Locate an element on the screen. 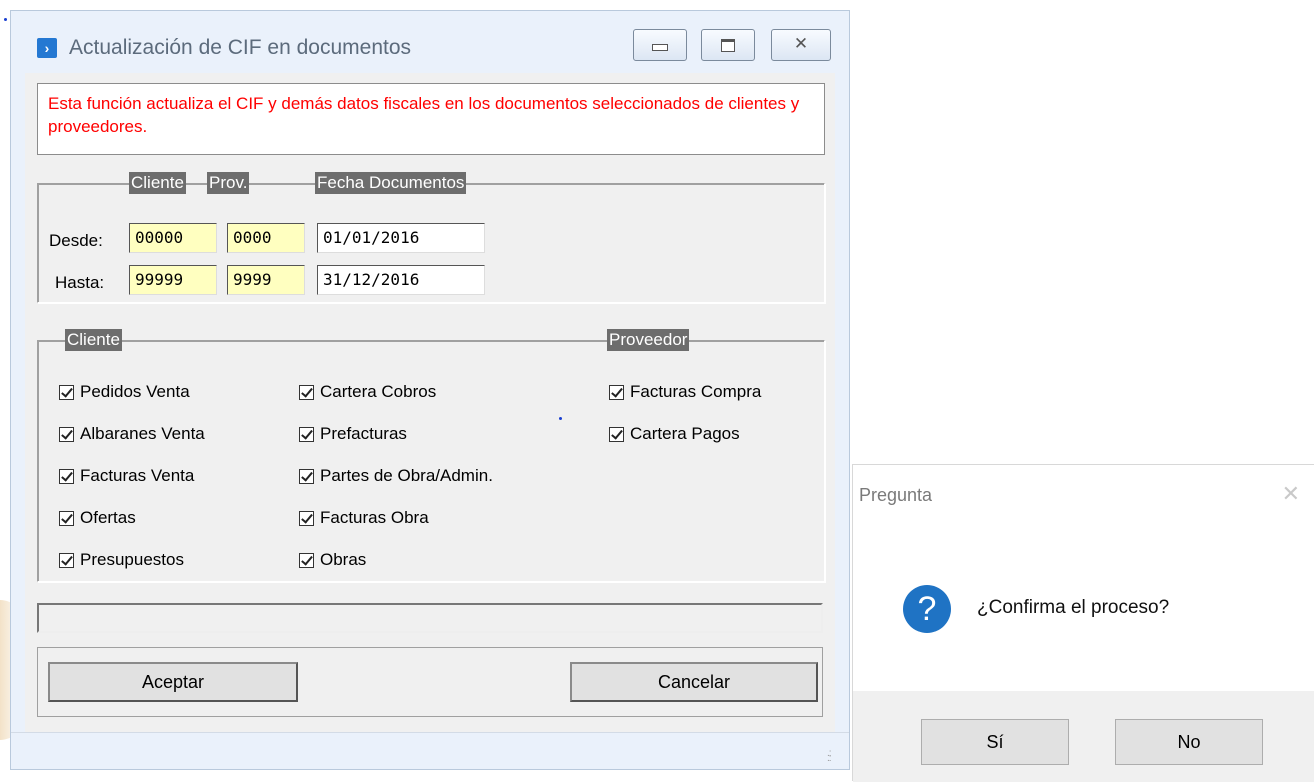  cancel-button: Cancelar is located at coordinates (694, 682).